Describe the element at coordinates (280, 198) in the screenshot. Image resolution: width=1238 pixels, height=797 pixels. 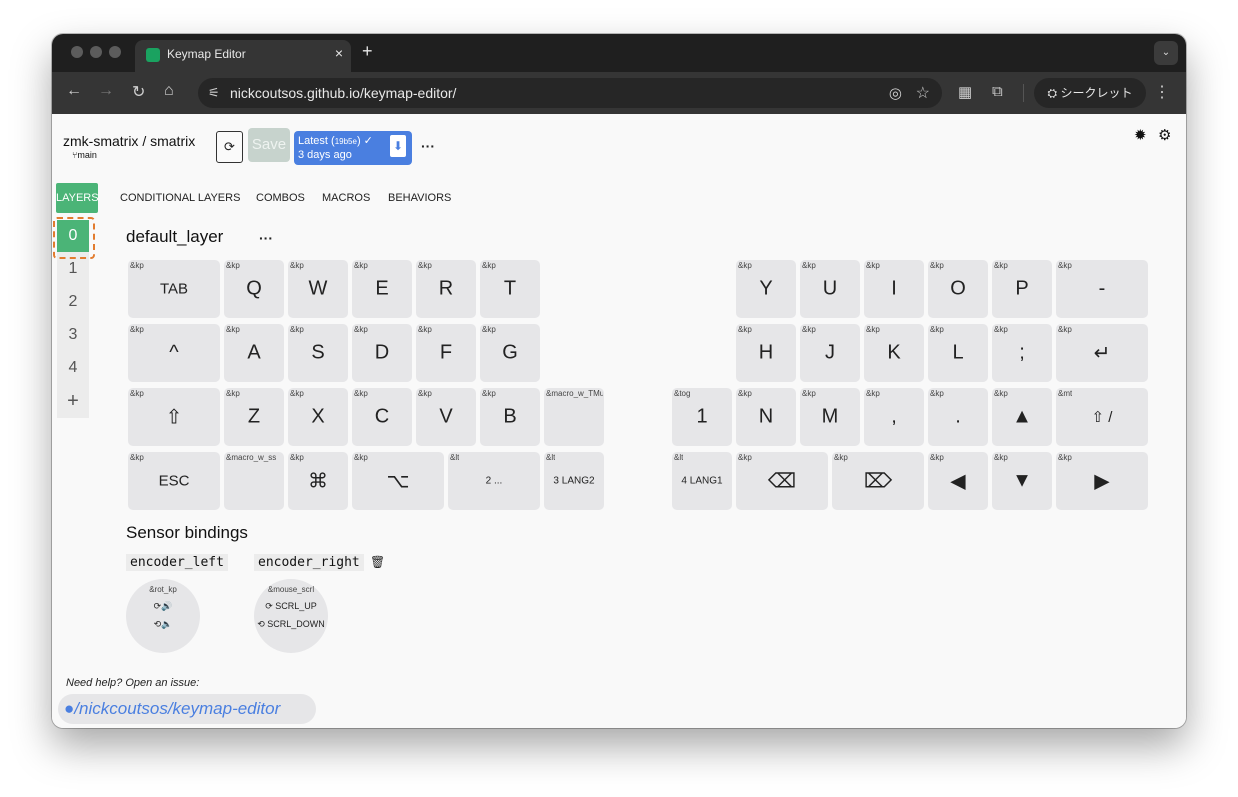
I see `tab-combos: COMBOS` at that location.